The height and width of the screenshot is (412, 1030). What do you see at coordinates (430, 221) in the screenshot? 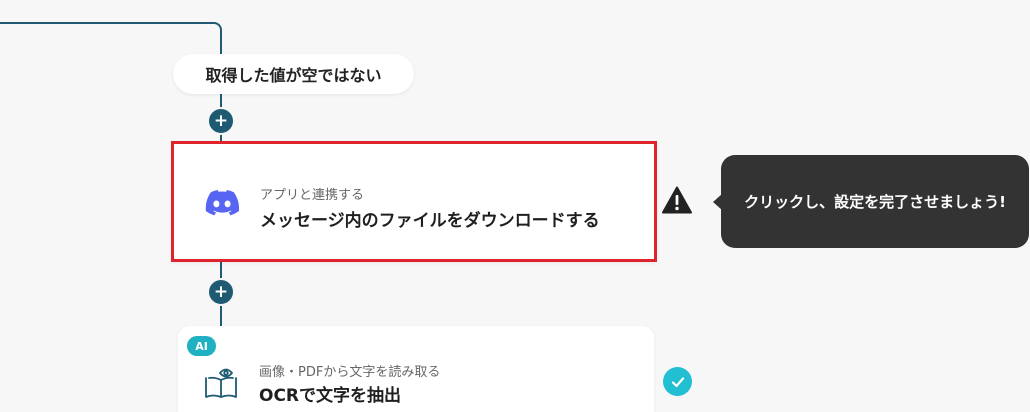
I see `step-title: メッセージ内のファイルをダウンロードする` at bounding box center [430, 221].